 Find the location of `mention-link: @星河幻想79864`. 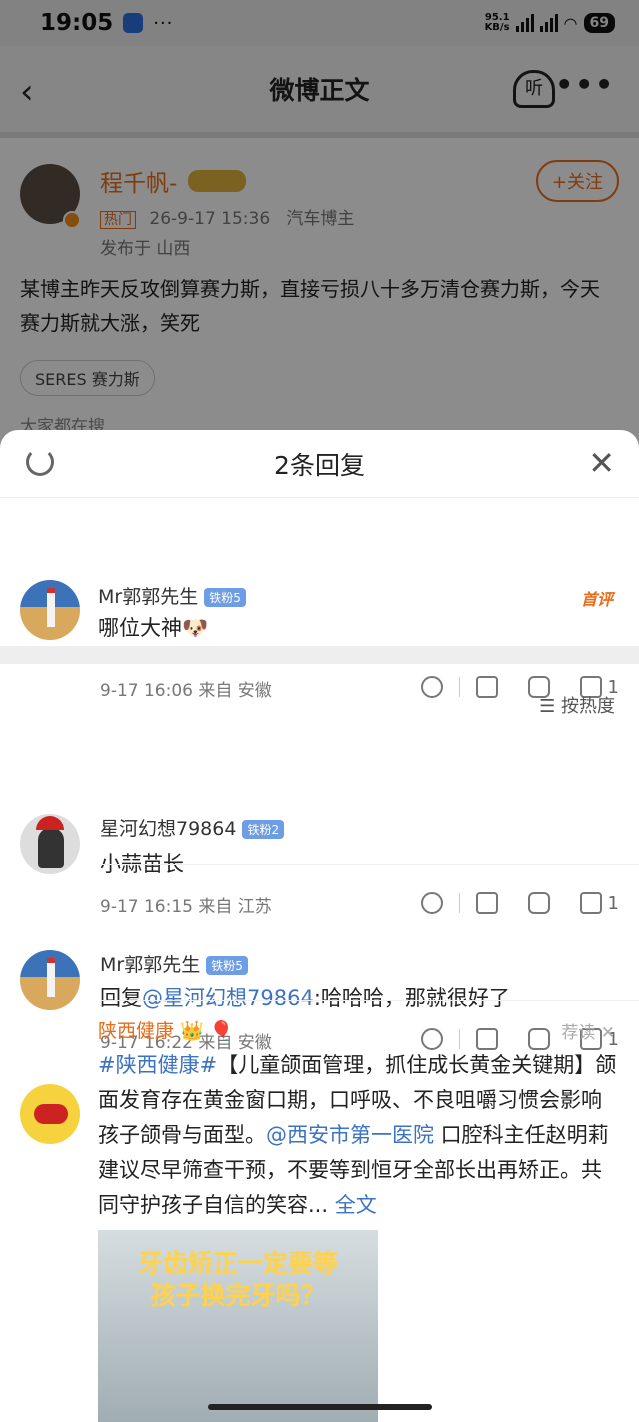

mention-link: @星河幻想79864 is located at coordinates (228, 998).